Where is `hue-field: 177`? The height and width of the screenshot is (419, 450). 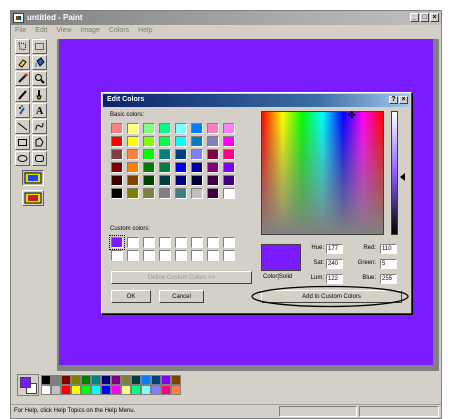
hue-field: 177 is located at coordinates (334, 249).